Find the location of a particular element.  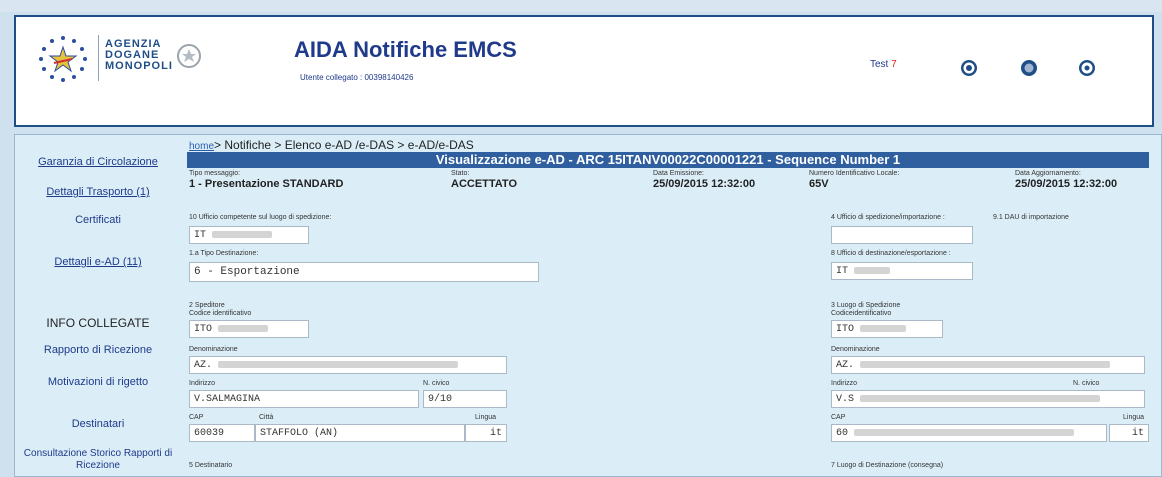

luogo-spedizione-section-title: 3 Luogo di Spedizione is located at coordinates (866, 305).